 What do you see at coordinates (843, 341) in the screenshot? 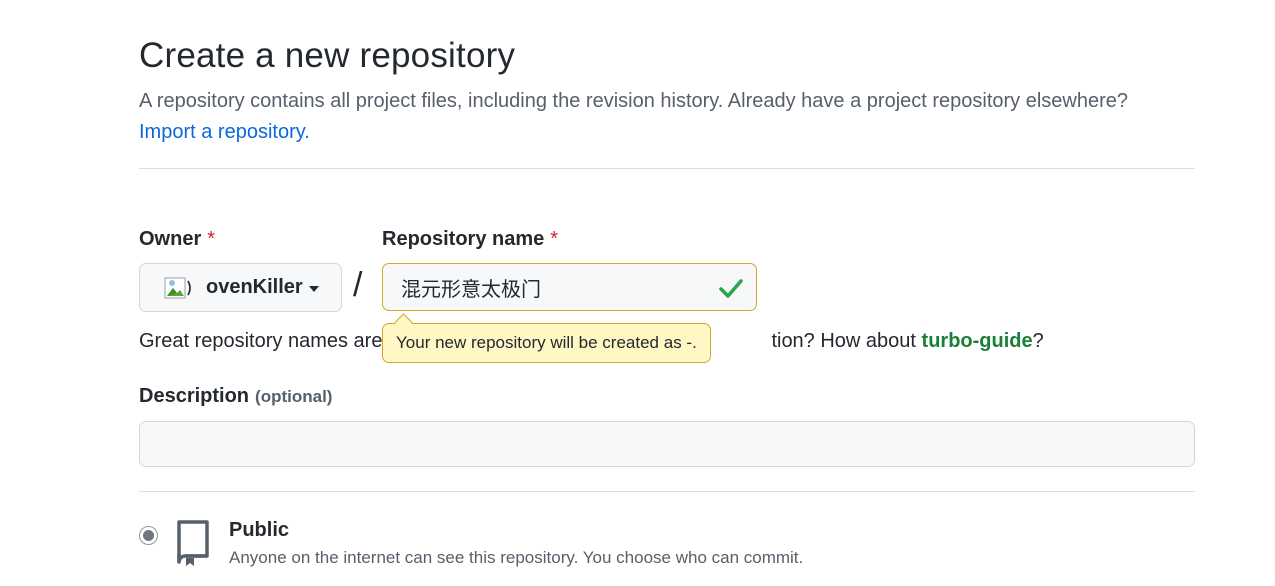
I see `hint-suffix: tion? How about` at bounding box center [843, 341].